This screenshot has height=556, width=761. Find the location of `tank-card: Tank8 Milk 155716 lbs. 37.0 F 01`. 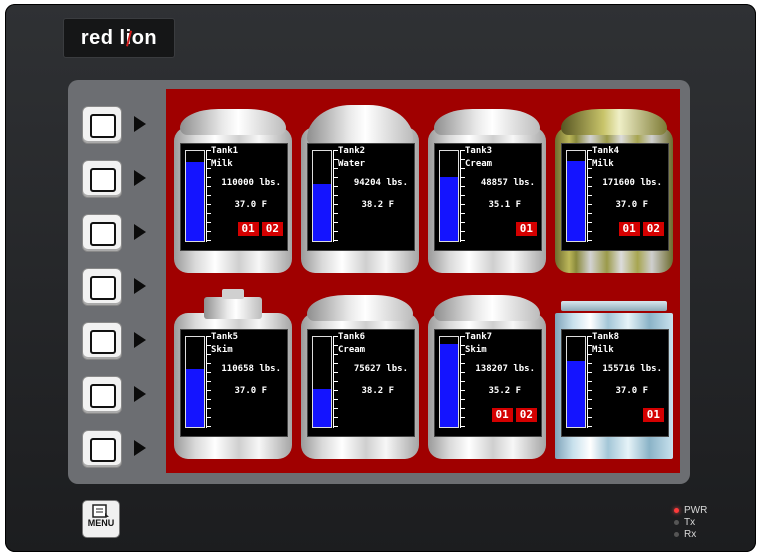

tank-card: Tank8 Milk 155716 lbs. 37.0 F 01 is located at coordinates (614, 376).